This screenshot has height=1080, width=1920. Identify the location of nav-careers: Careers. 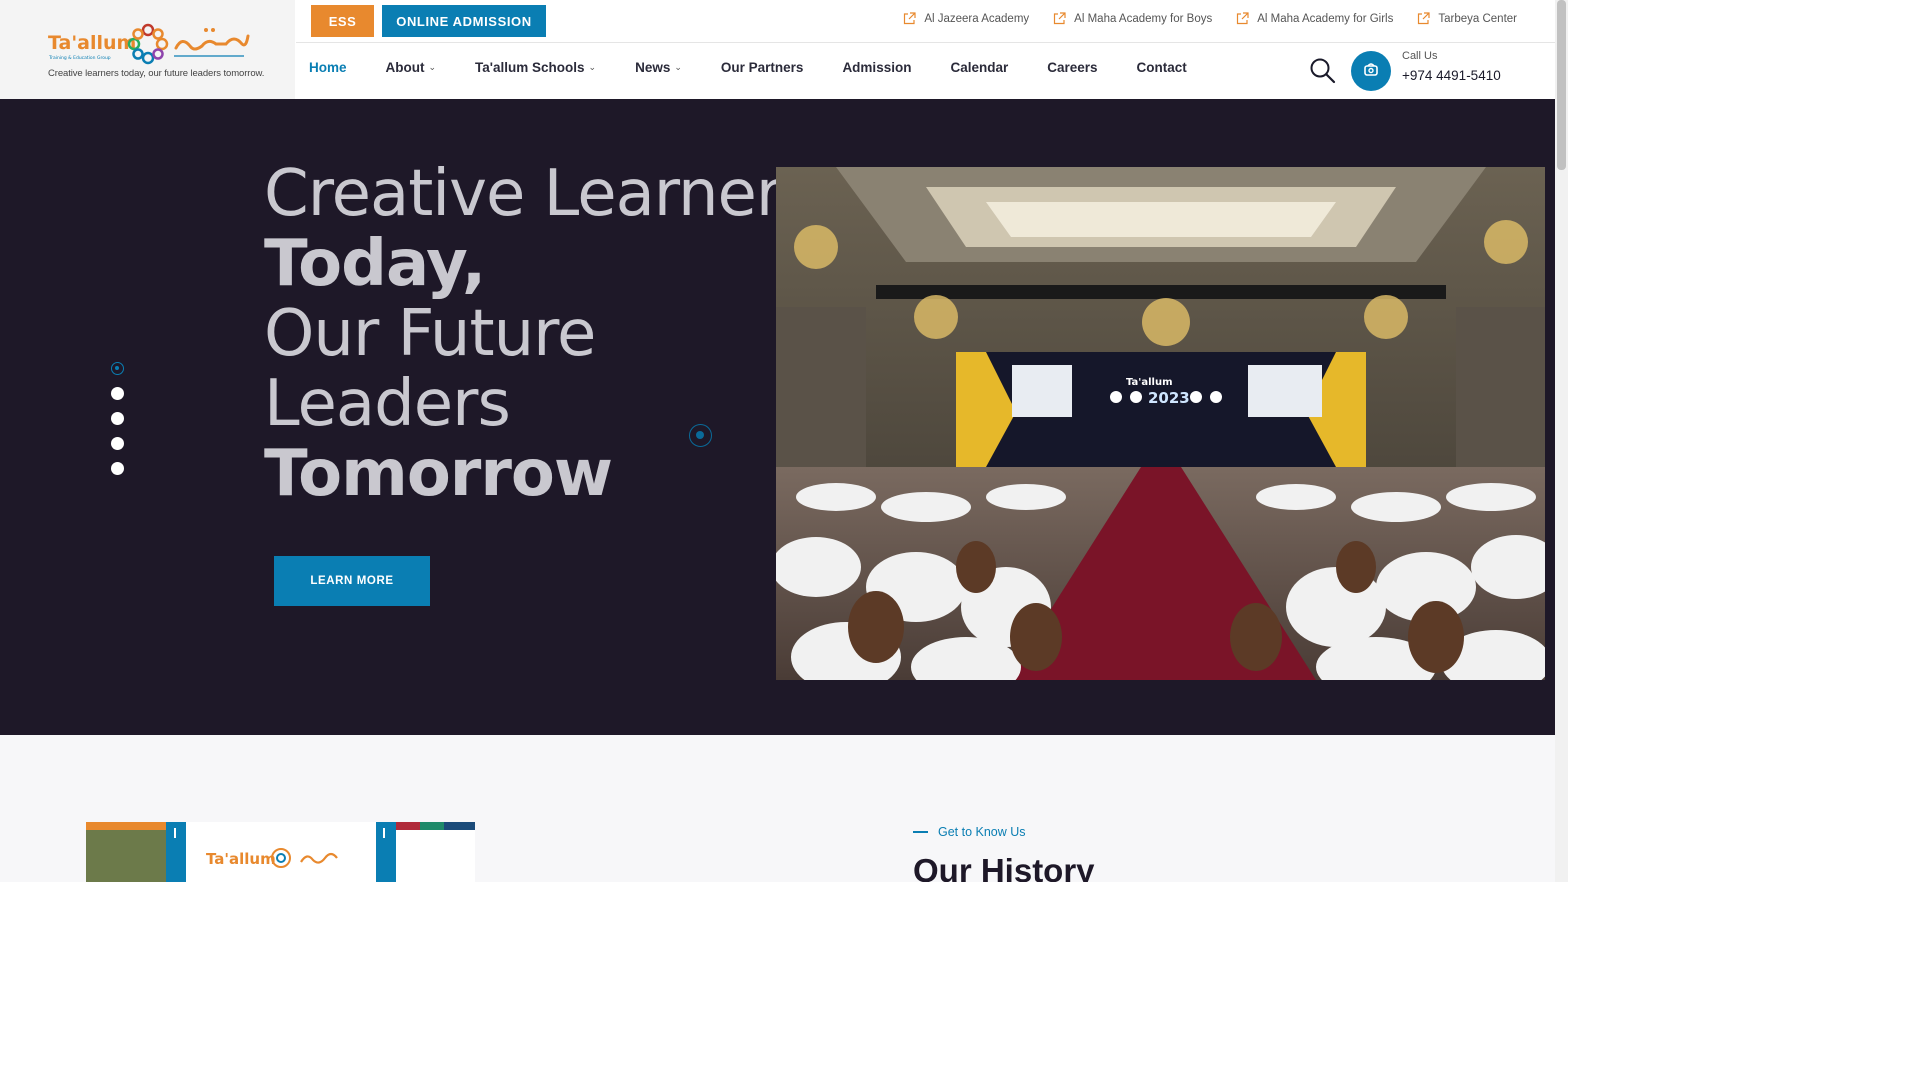
(1072, 67).